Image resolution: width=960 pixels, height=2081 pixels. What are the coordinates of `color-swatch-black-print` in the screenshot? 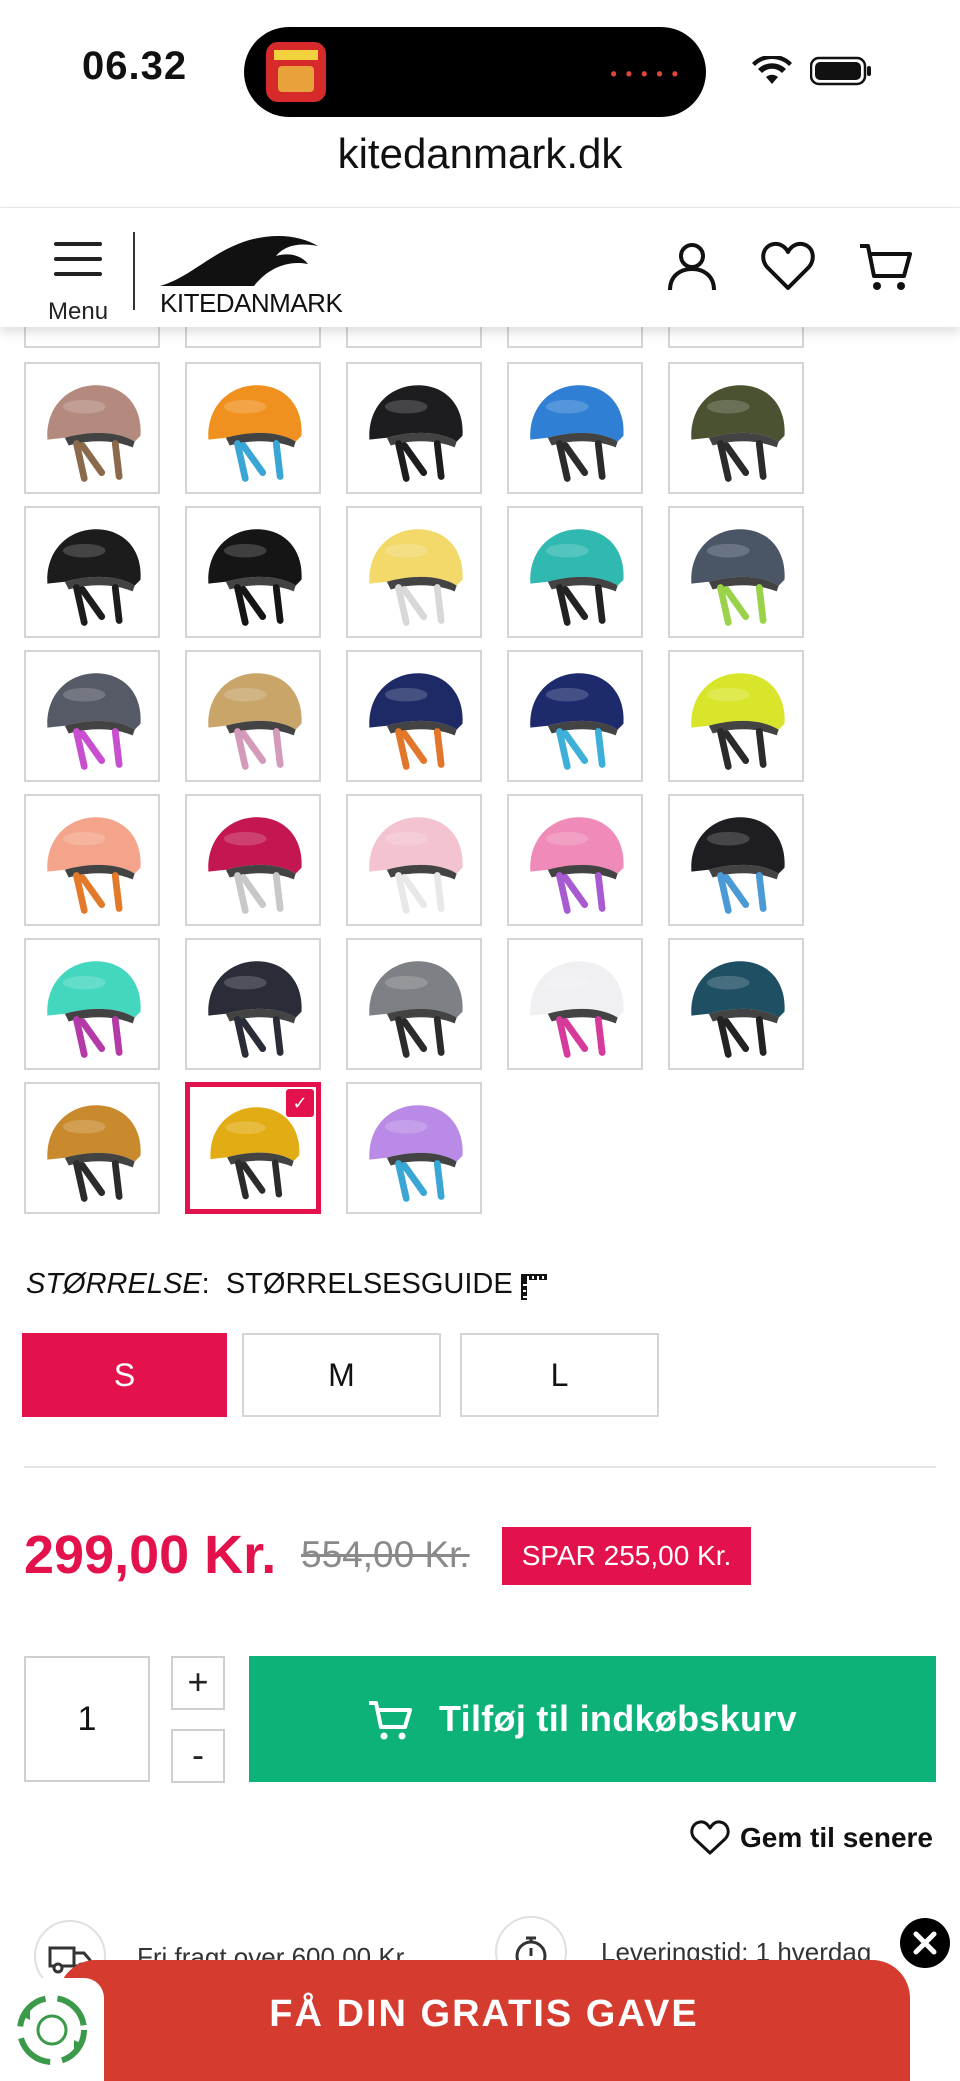 It's located at (414, 428).